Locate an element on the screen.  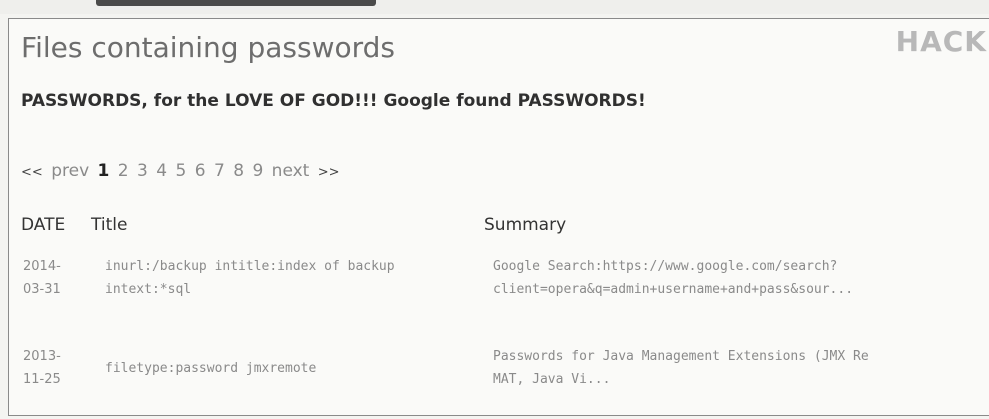
site-logo: HACK is located at coordinates (941, 41).